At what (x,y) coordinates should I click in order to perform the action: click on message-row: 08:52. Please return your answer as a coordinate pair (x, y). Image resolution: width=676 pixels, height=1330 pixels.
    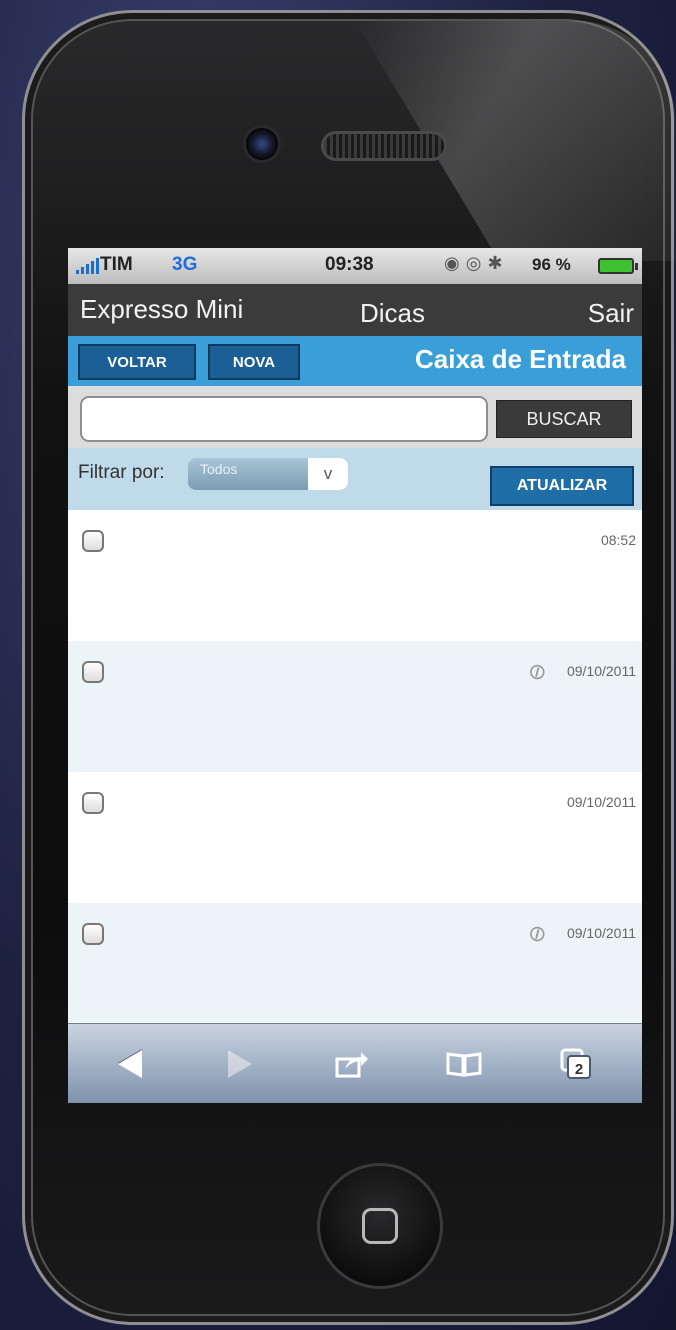
    Looking at the image, I should click on (355, 575).